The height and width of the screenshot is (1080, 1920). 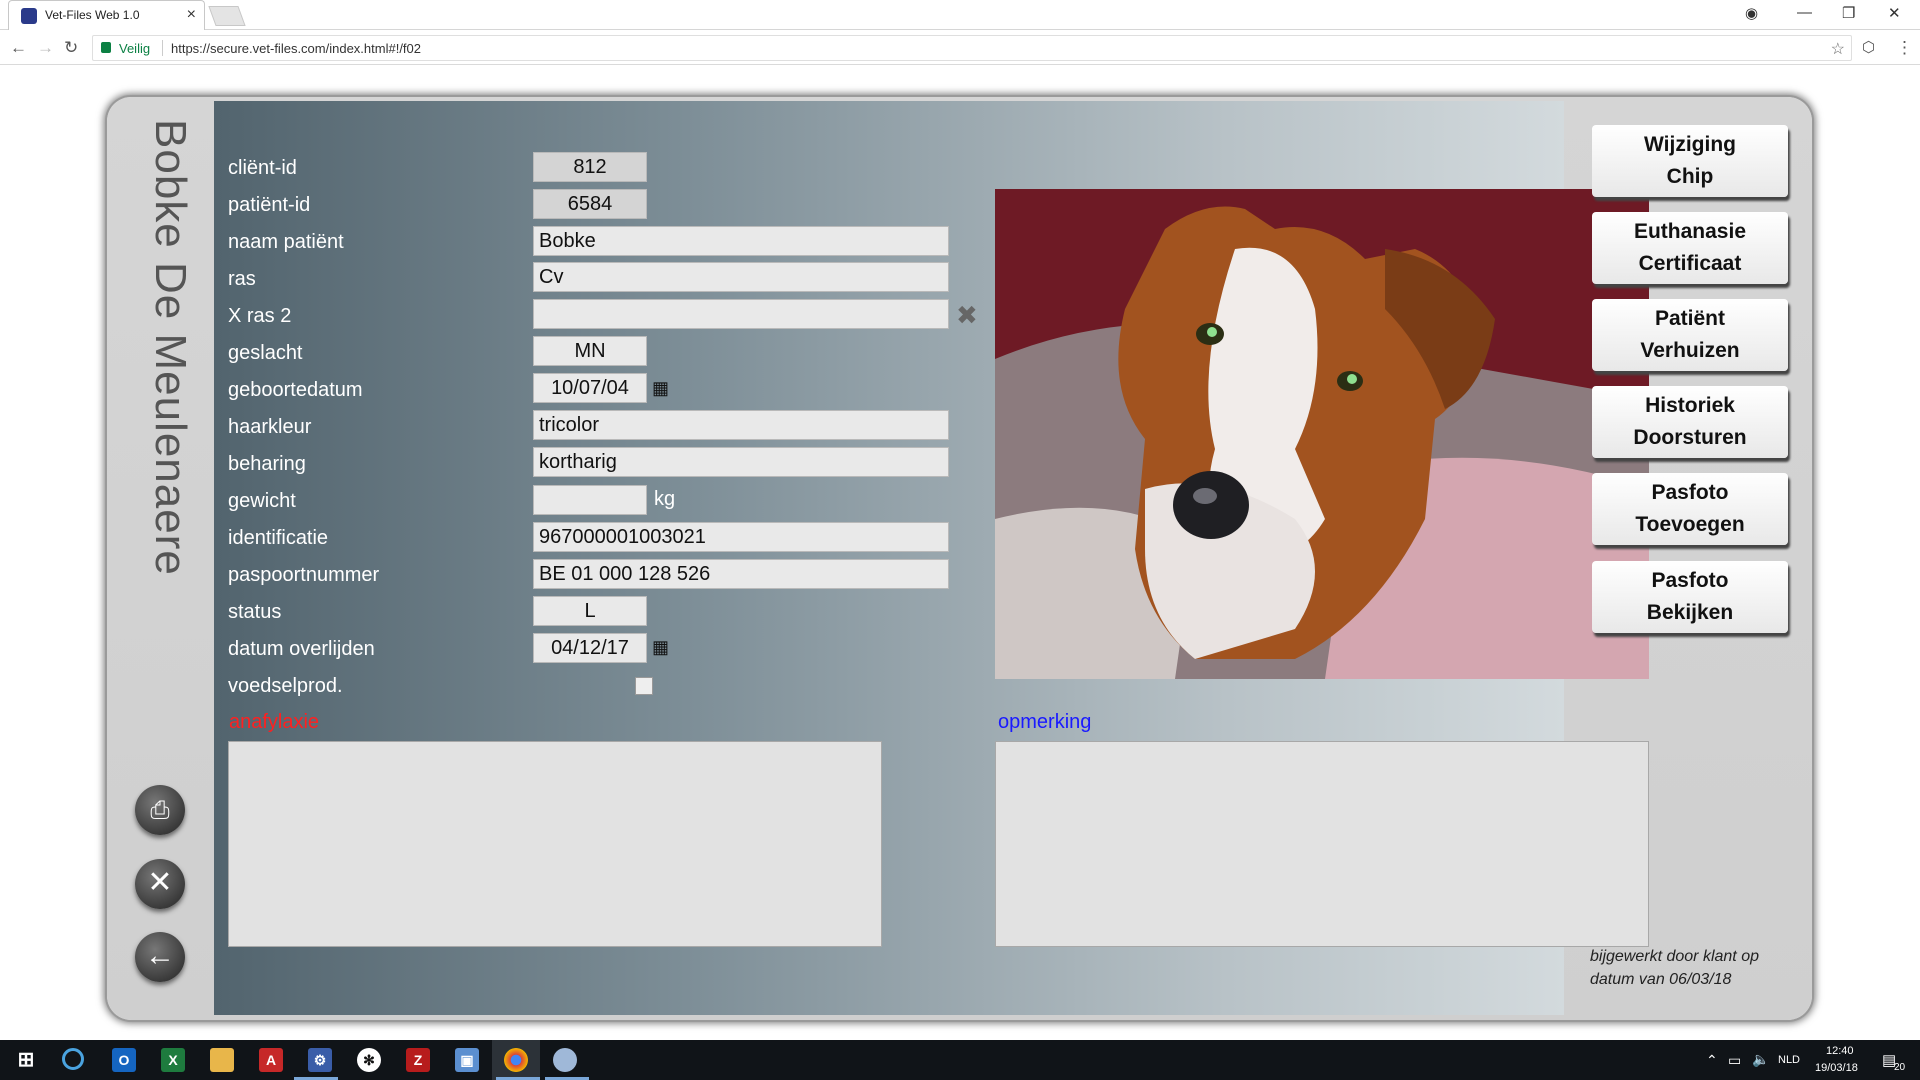 I want to click on add-photo-line1: Pasfoto, so click(x=1690, y=492).